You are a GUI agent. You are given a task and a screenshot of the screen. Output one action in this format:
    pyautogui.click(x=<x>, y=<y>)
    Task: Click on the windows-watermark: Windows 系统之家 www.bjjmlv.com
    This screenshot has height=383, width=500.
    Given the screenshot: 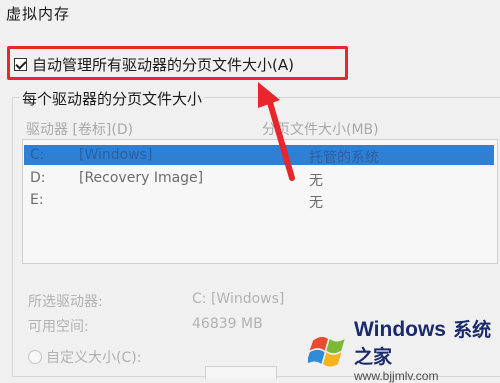 What is the action you would take?
    pyautogui.click(x=404, y=350)
    